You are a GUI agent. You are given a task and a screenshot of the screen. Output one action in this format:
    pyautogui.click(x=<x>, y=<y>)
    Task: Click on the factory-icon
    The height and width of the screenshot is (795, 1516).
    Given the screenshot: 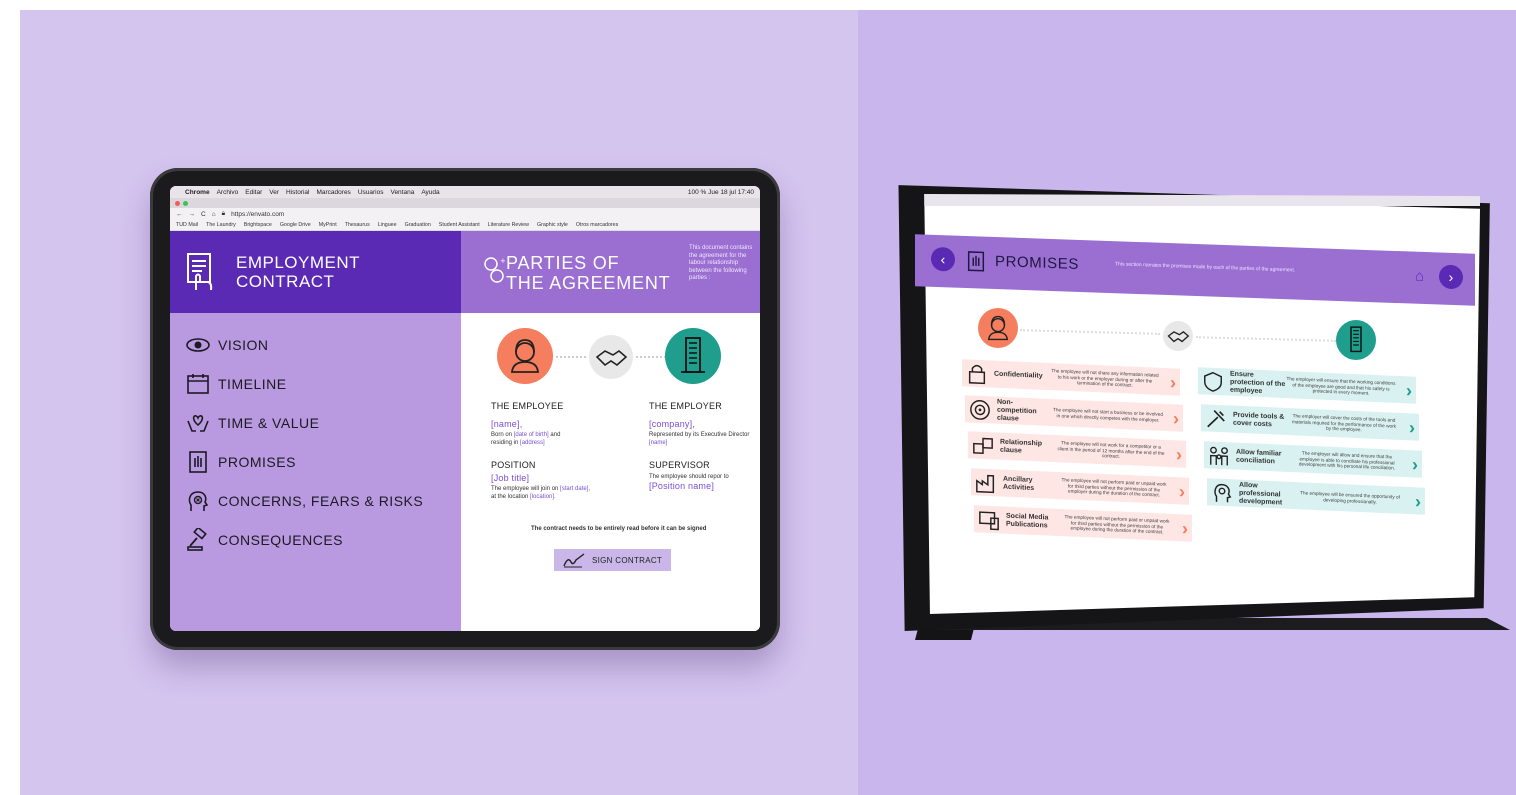 What is the action you would take?
    pyautogui.click(x=985, y=483)
    